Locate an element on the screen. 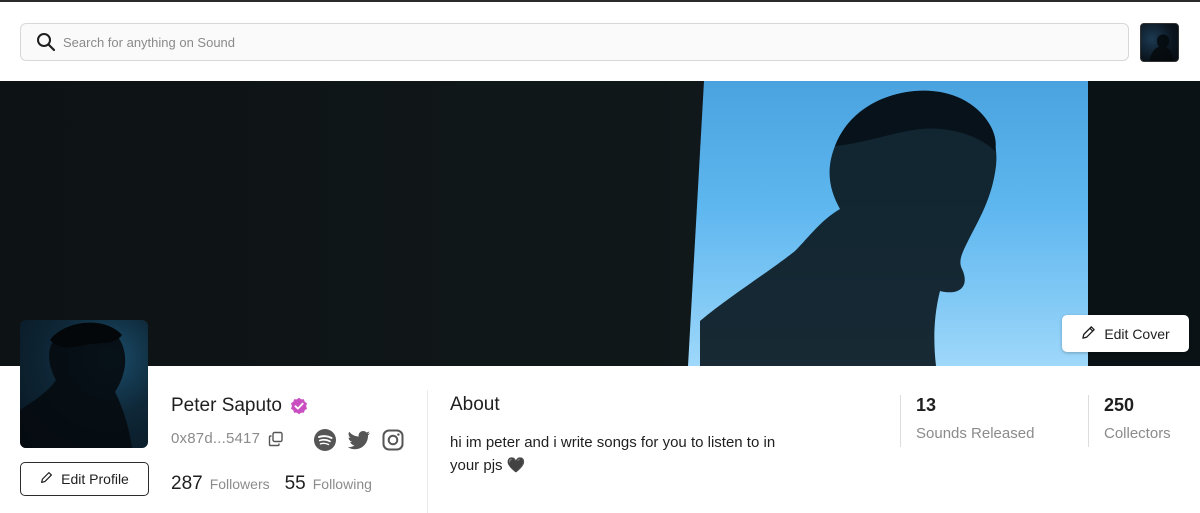  copy-icon is located at coordinates (276, 439).